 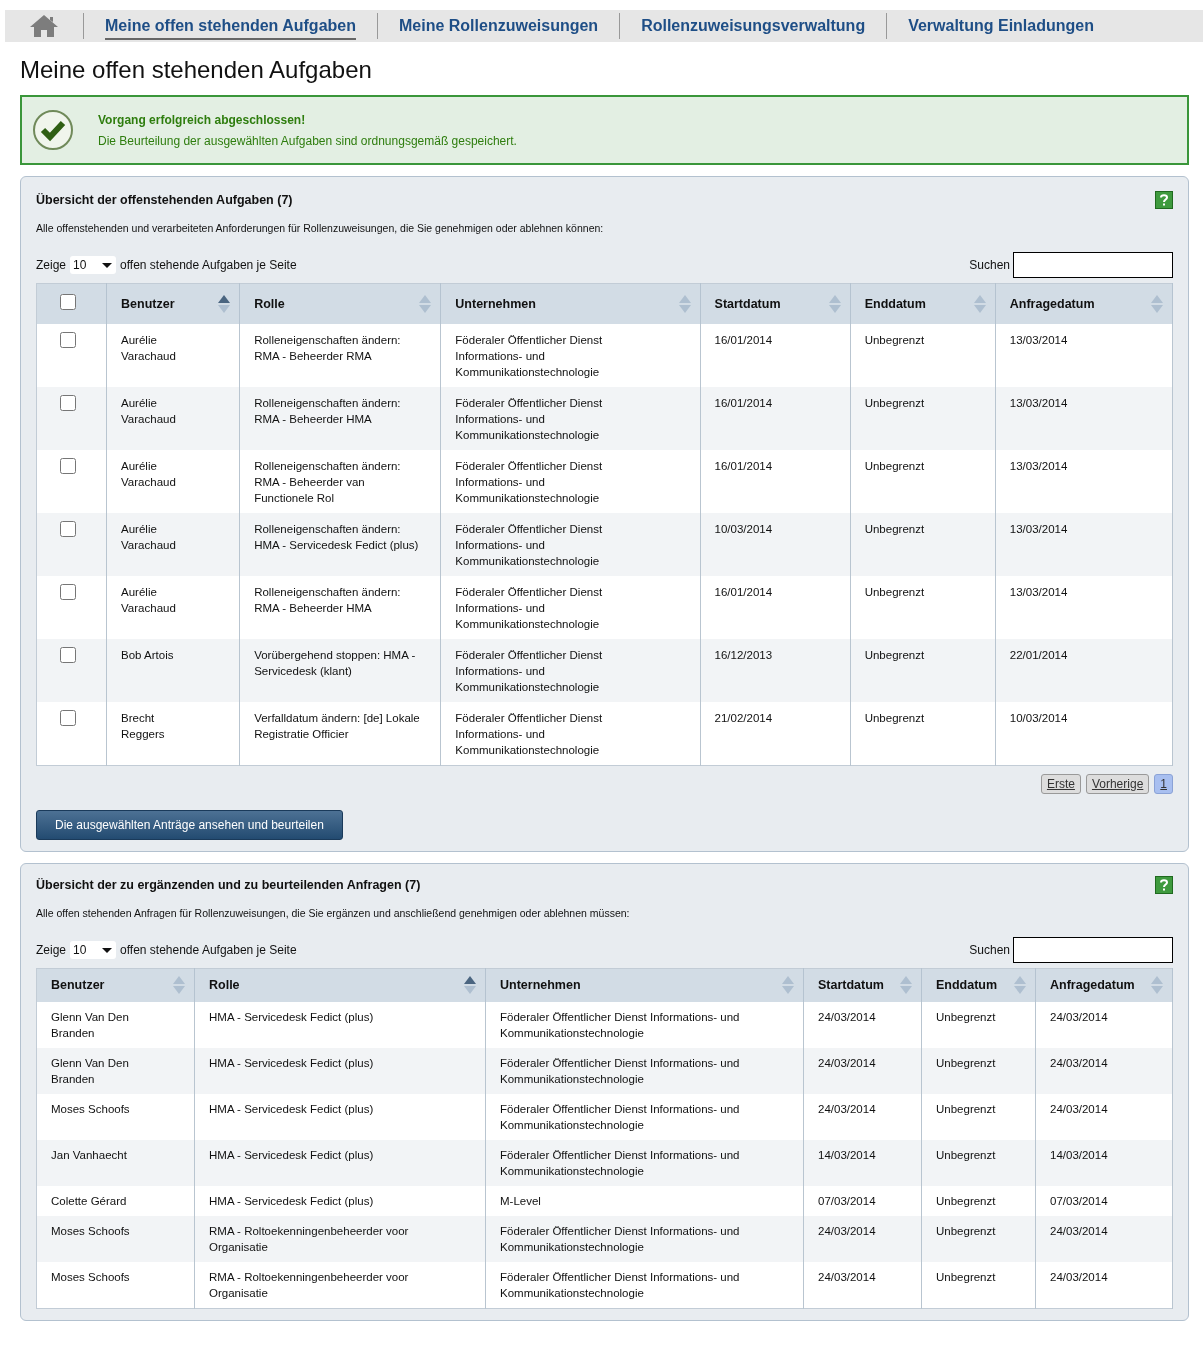 I want to click on column-header: Startdatum, so click(x=747, y=303).